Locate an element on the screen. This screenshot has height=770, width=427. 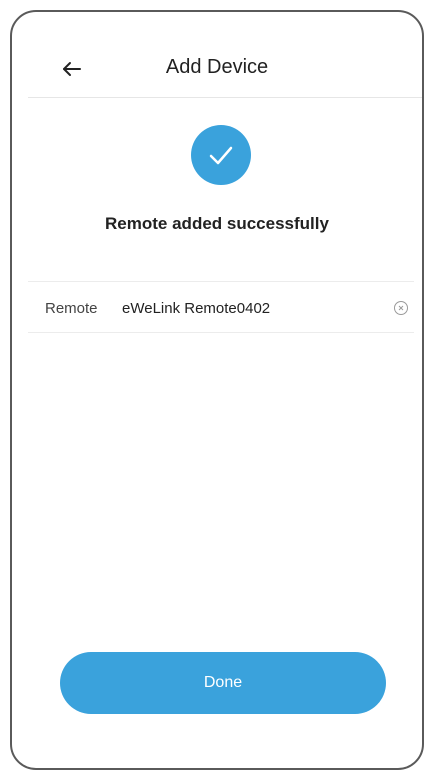
clear-button is located at coordinates (401, 308).